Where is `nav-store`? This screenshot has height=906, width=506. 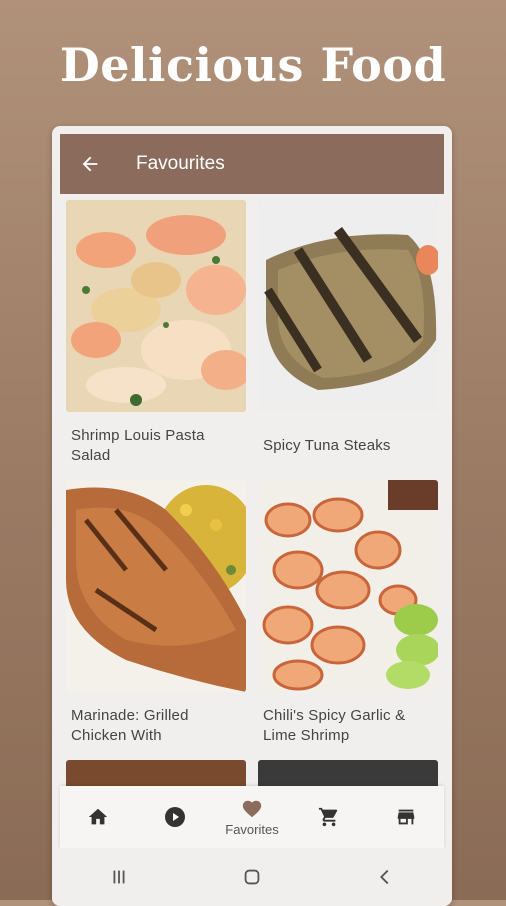 nav-store is located at coordinates (406, 817).